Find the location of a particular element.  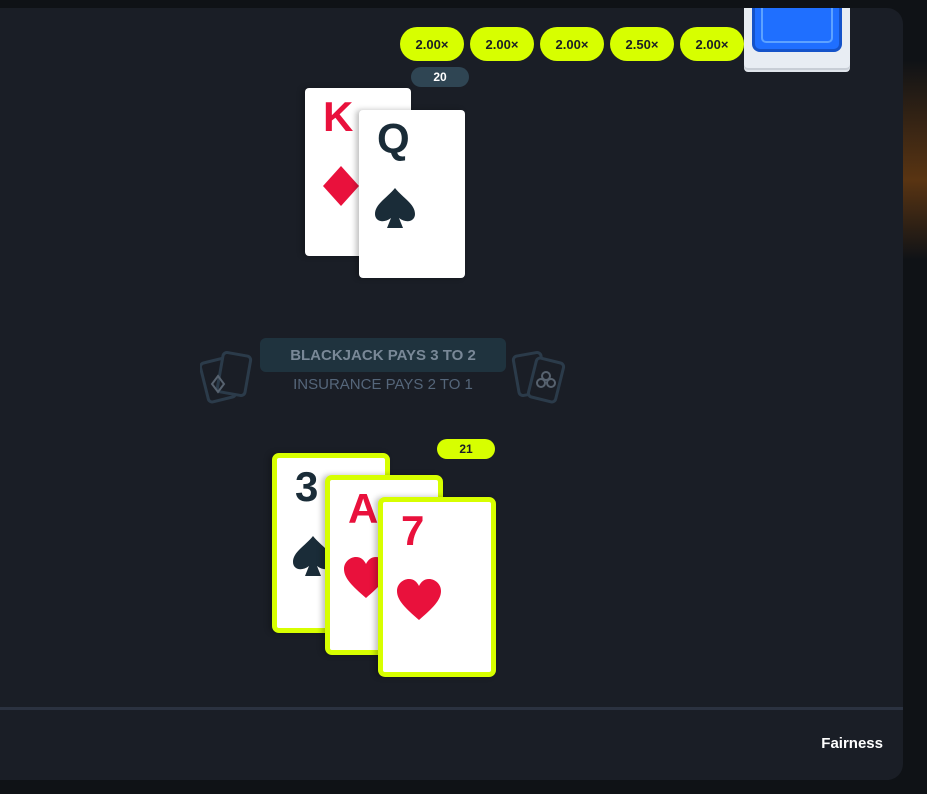

footer-bar: Fairness is located at coordinates (451, 743).